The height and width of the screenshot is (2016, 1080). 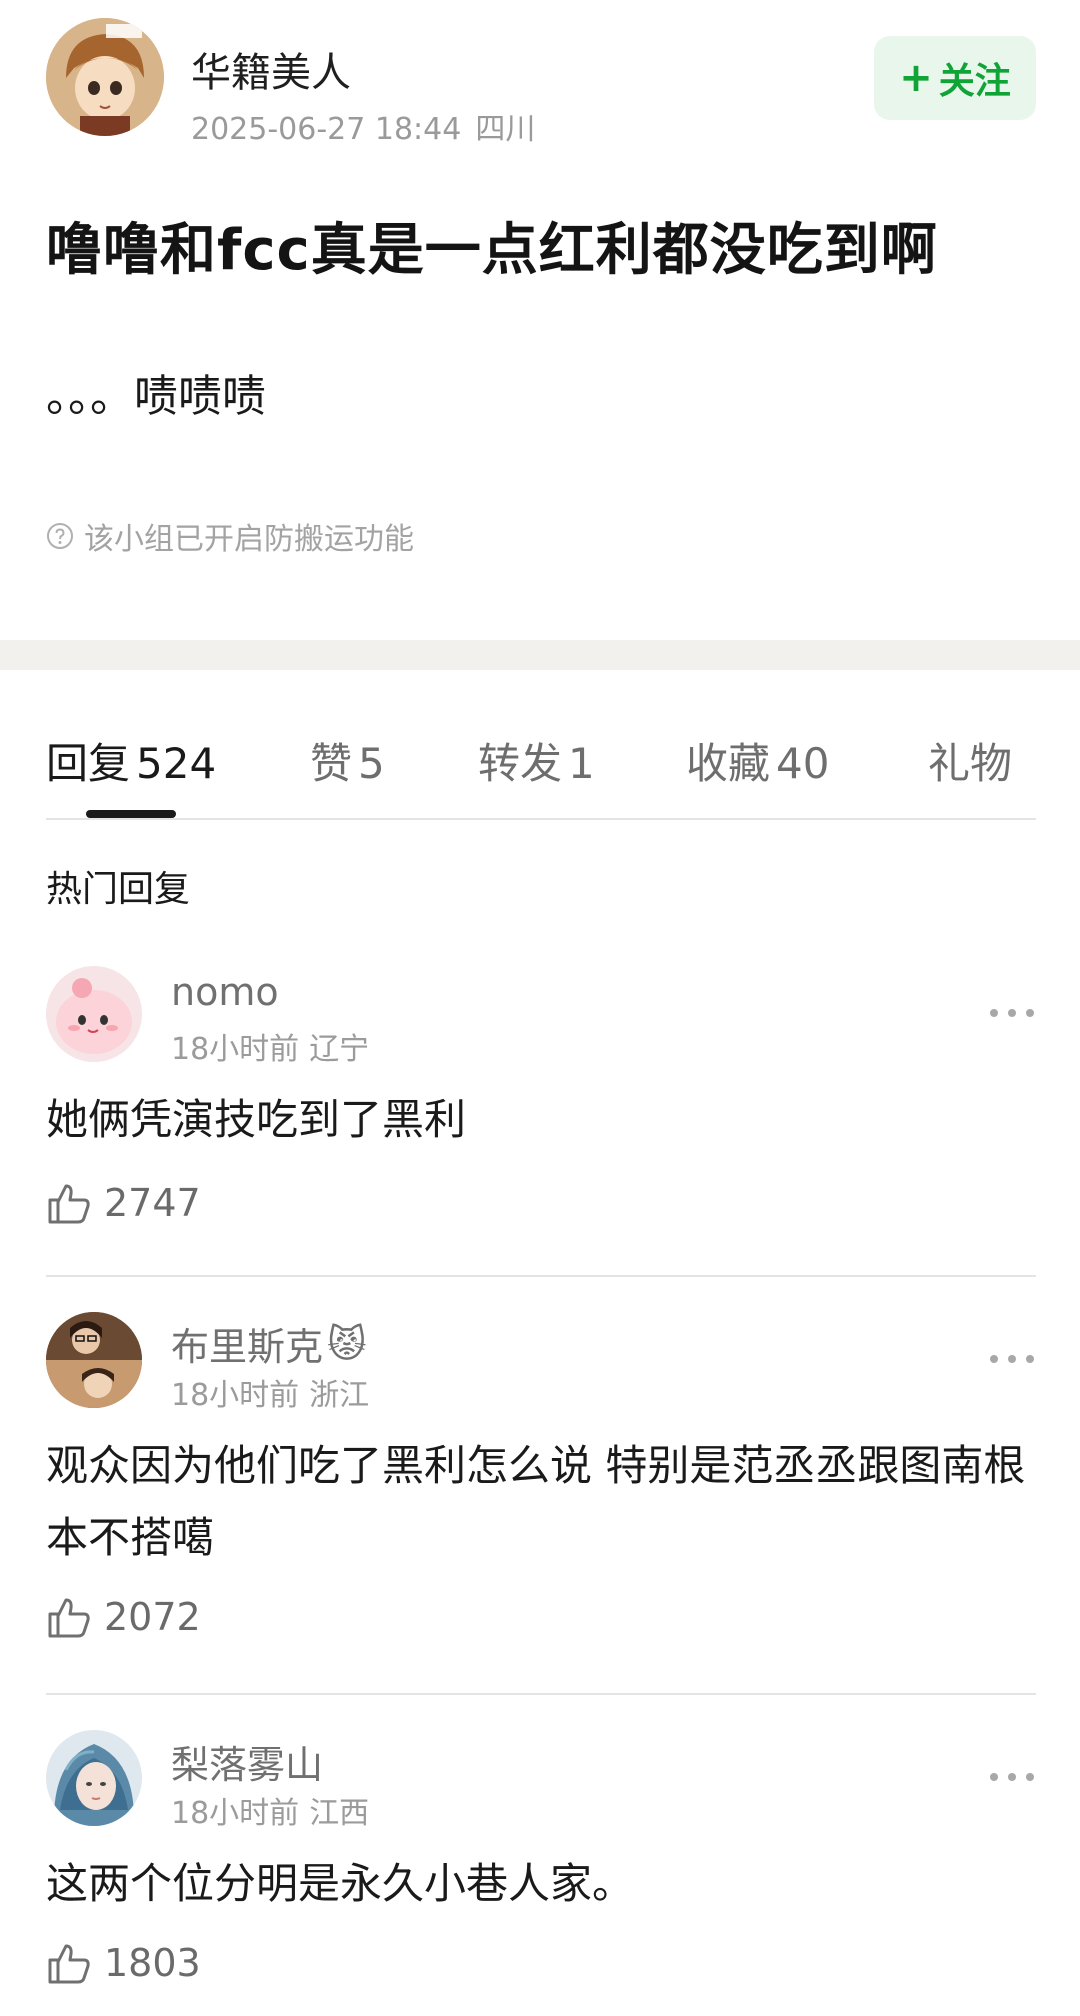 I want to click on comment-text: 这两个位分明是永久小巷人家。, so click(x=340, y=1883).